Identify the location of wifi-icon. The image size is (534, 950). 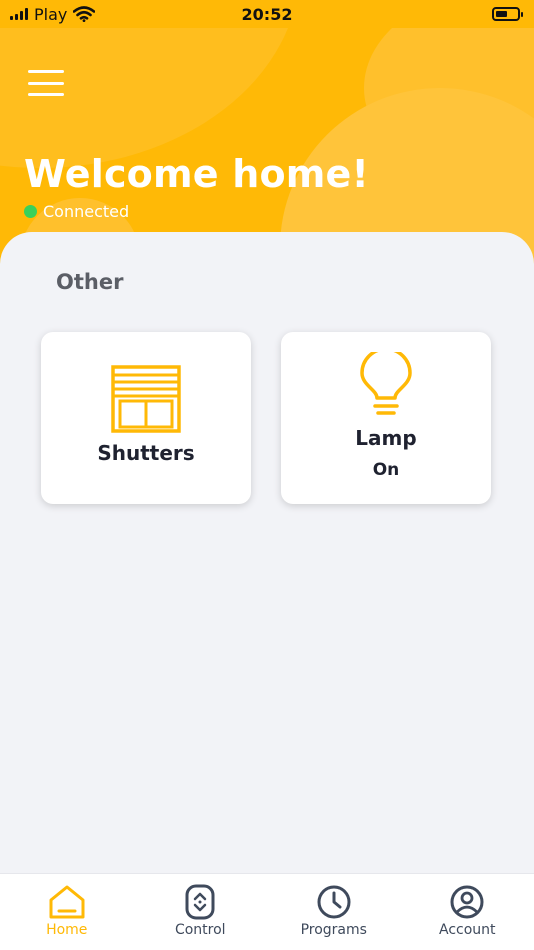
(84, 14).